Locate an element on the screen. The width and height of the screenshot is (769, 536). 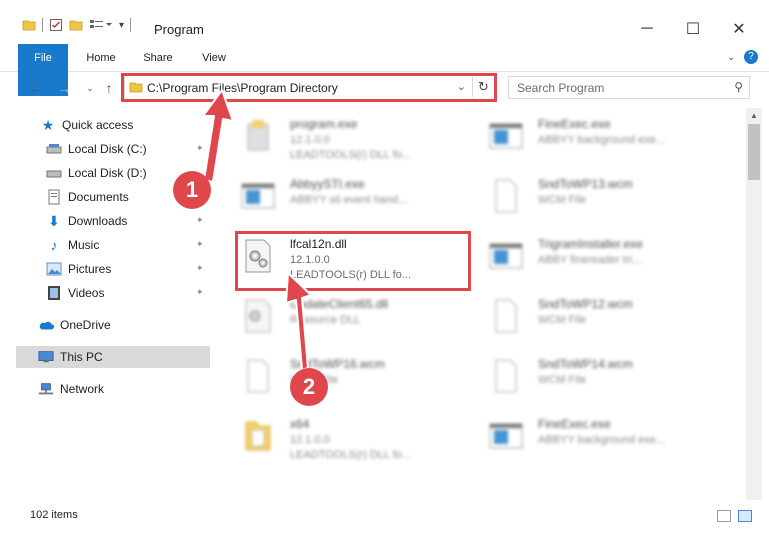
minimize-button: ─ is located at coordinates (647, 29).